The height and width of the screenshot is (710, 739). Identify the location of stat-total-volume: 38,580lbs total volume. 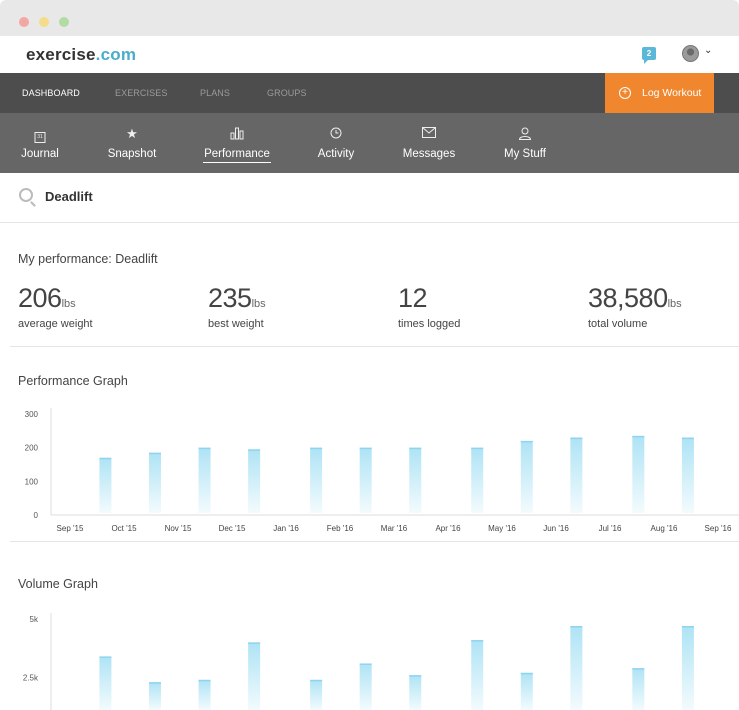
(635, 306).